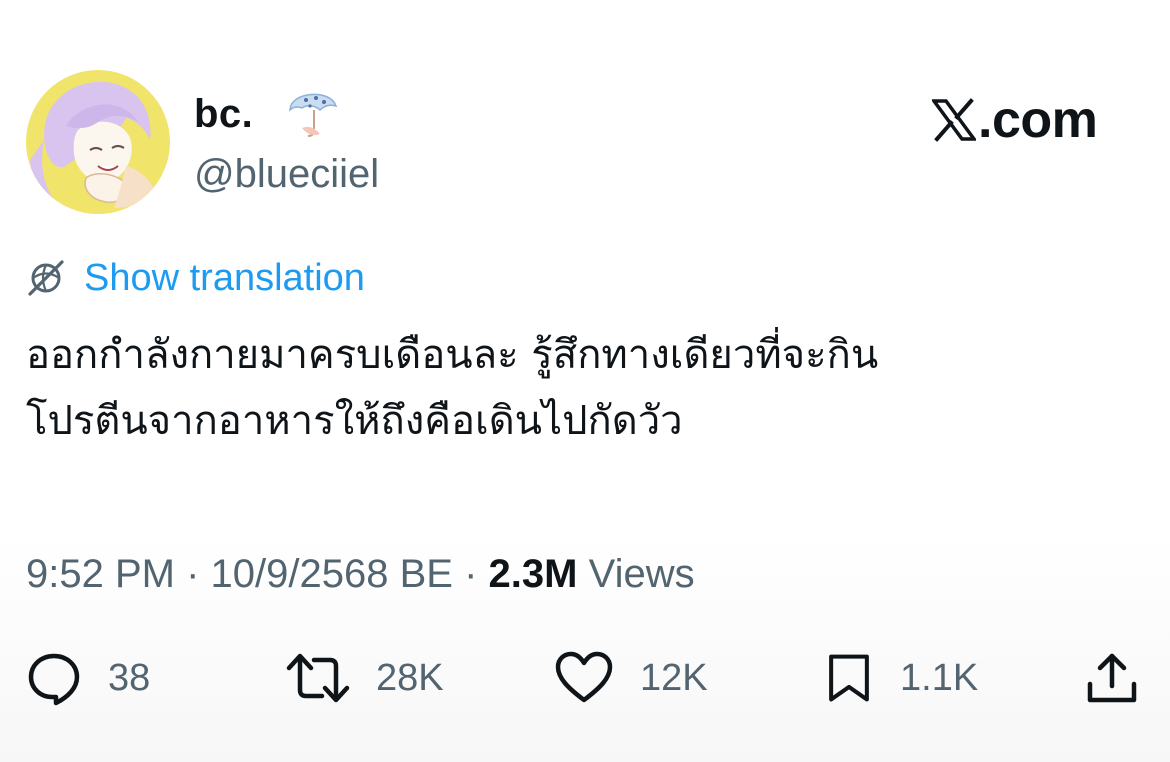 The width and height of the screenshot is (1170, 762). What do you see at coordinates (88, 678) in the screenshot?
I see `reply-button: 38` at bounding box center [88, 678].